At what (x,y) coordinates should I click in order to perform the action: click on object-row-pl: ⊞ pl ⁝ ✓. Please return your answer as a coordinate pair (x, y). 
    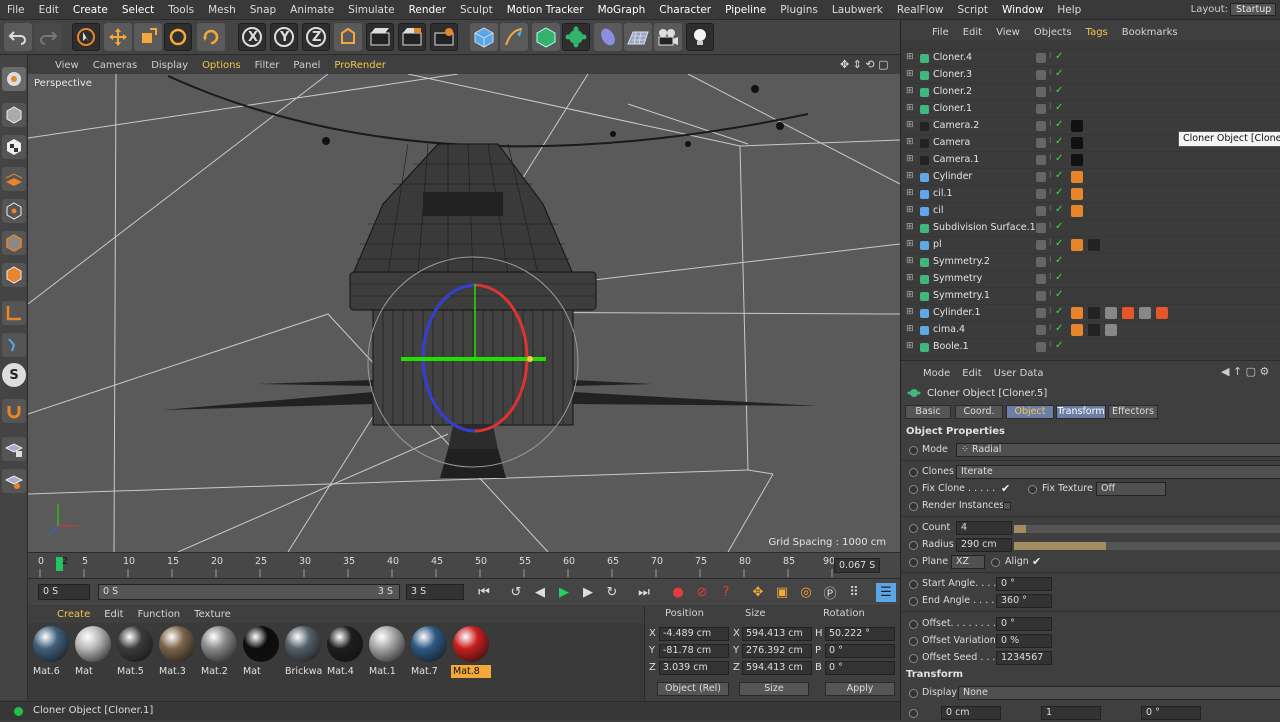
    Looking at the image, I should click on (1090, 245).